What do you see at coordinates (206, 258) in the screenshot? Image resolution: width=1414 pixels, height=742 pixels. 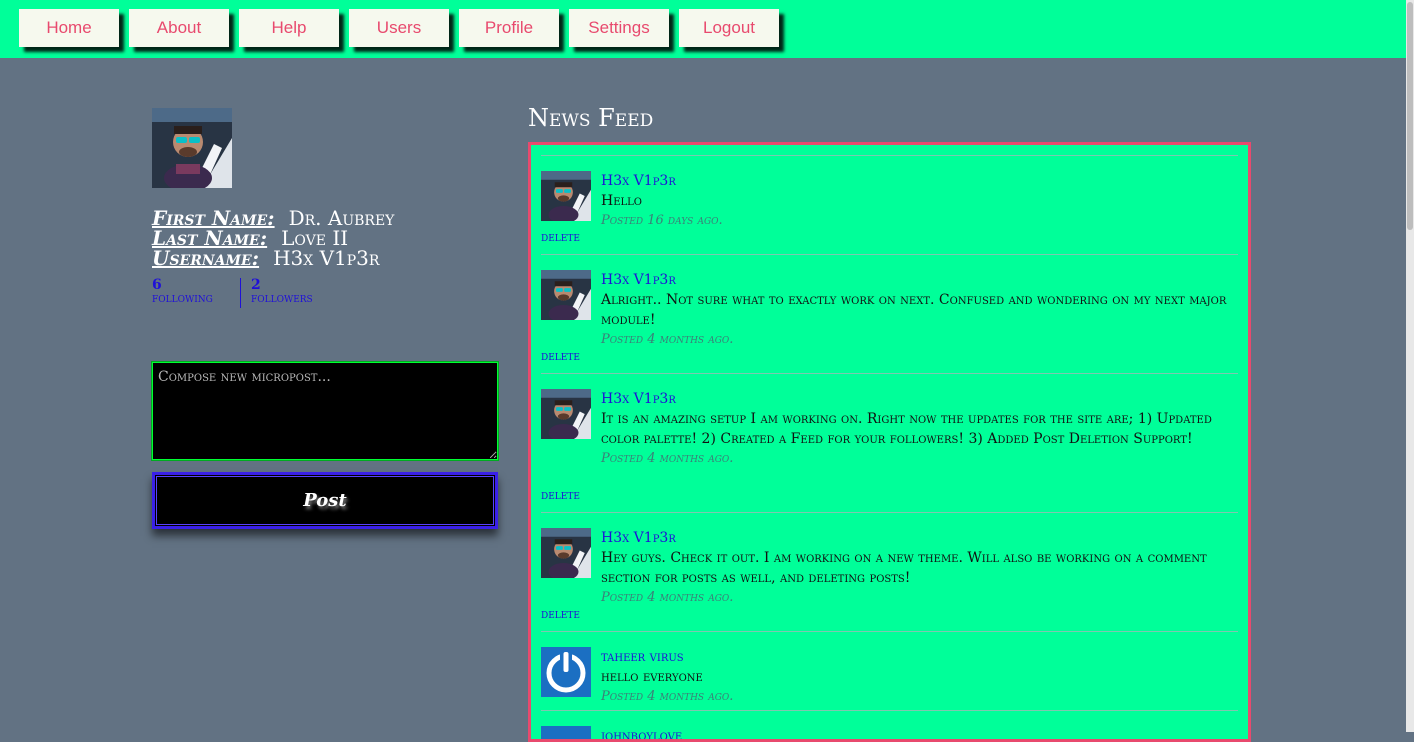 I see `username-label: Username:` at bounding box center [206, 258].